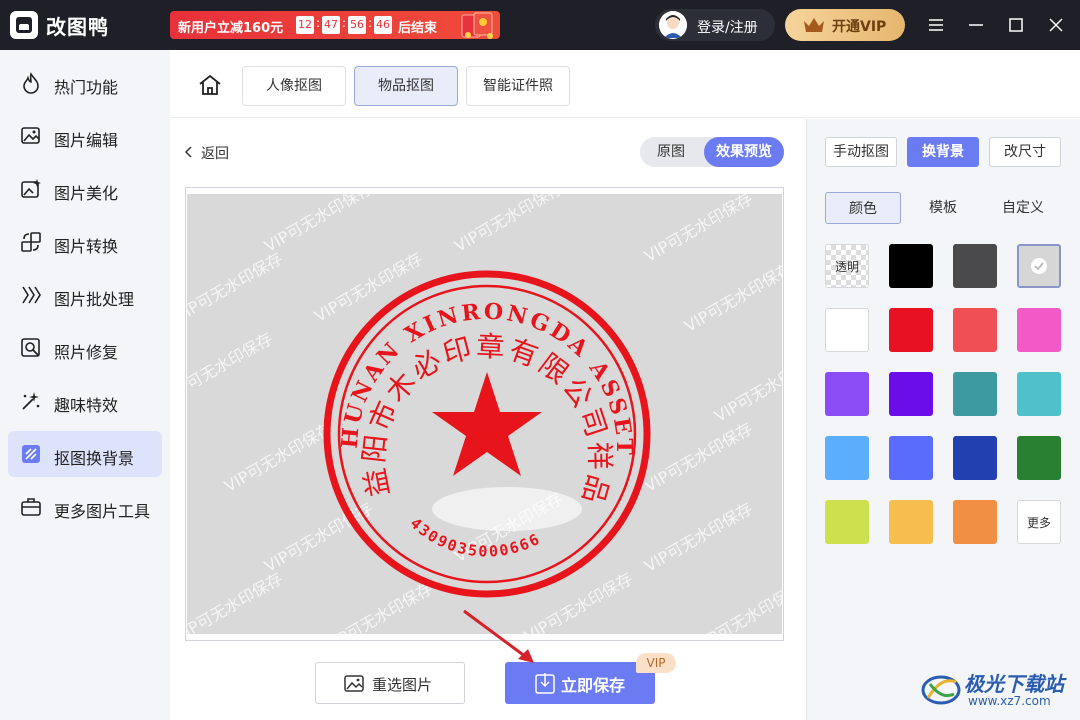  What do you see at coordinates (863, 208) in the screenshot?
I see `subtab-color: 颜色` at bounding box center [863, 208].